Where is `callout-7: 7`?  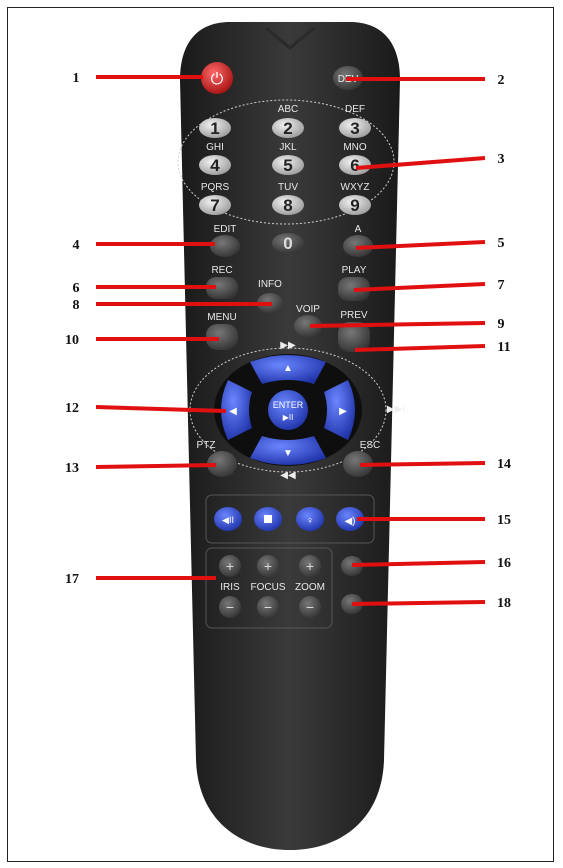 callout-7: 7 is located at coordinates (501, 285).